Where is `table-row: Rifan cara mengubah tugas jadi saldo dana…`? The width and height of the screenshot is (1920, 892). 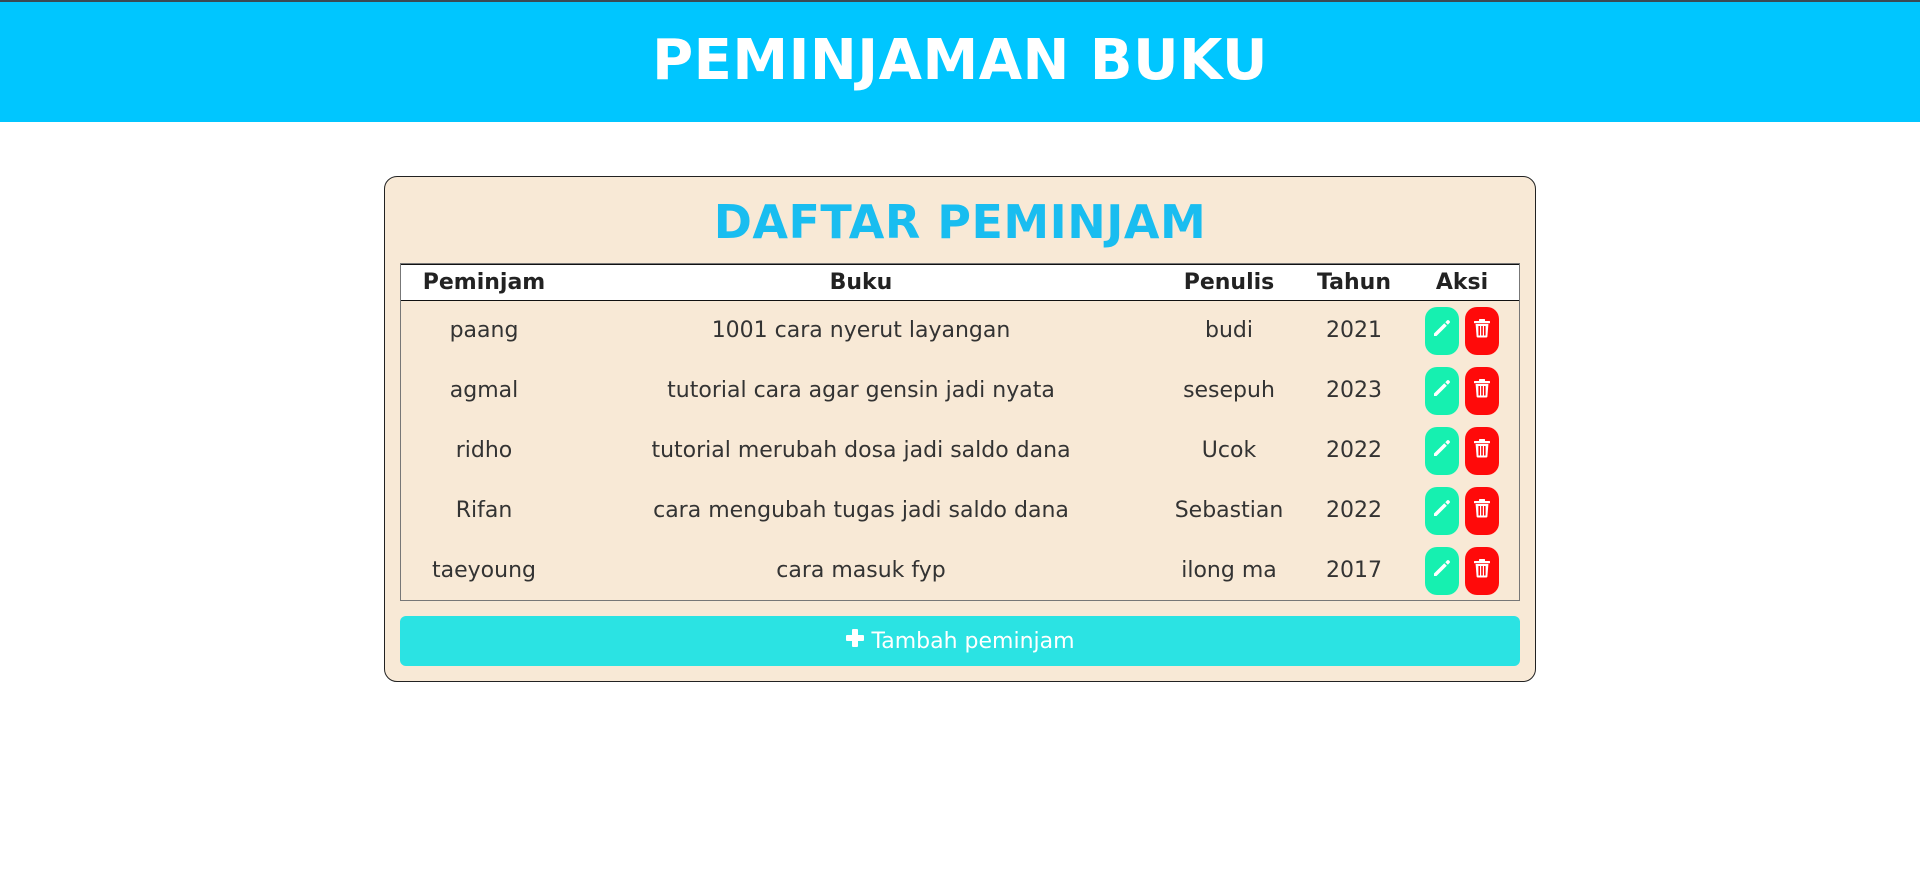
table-row: Rifan cara mengubah tugas jadi saldo dana… is located at coordinates (960, 511).